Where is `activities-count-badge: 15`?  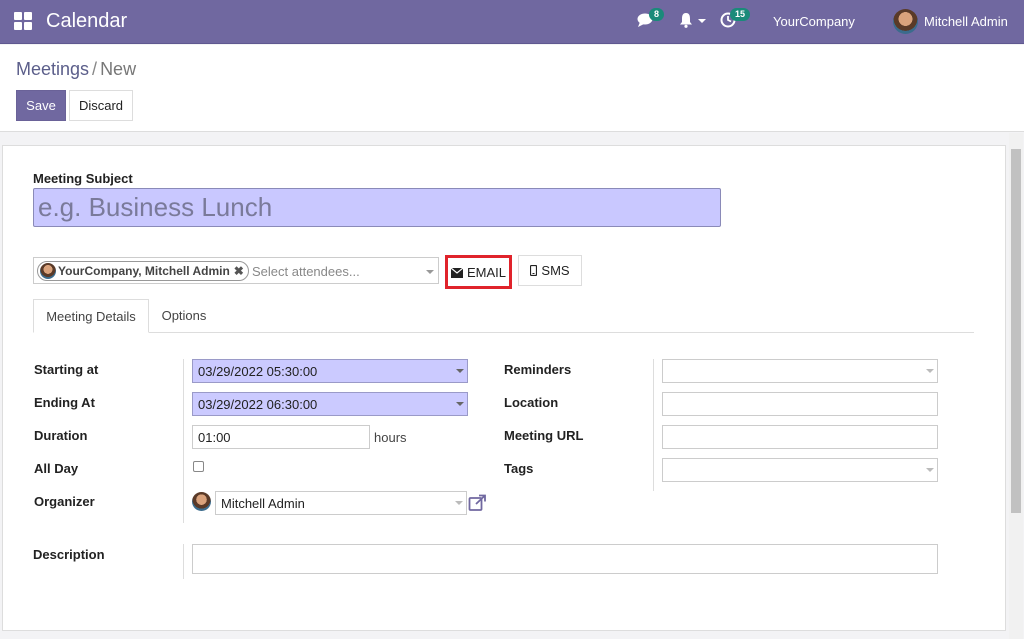 activities-count-badge: 15 is located at coordinates (740, 14).